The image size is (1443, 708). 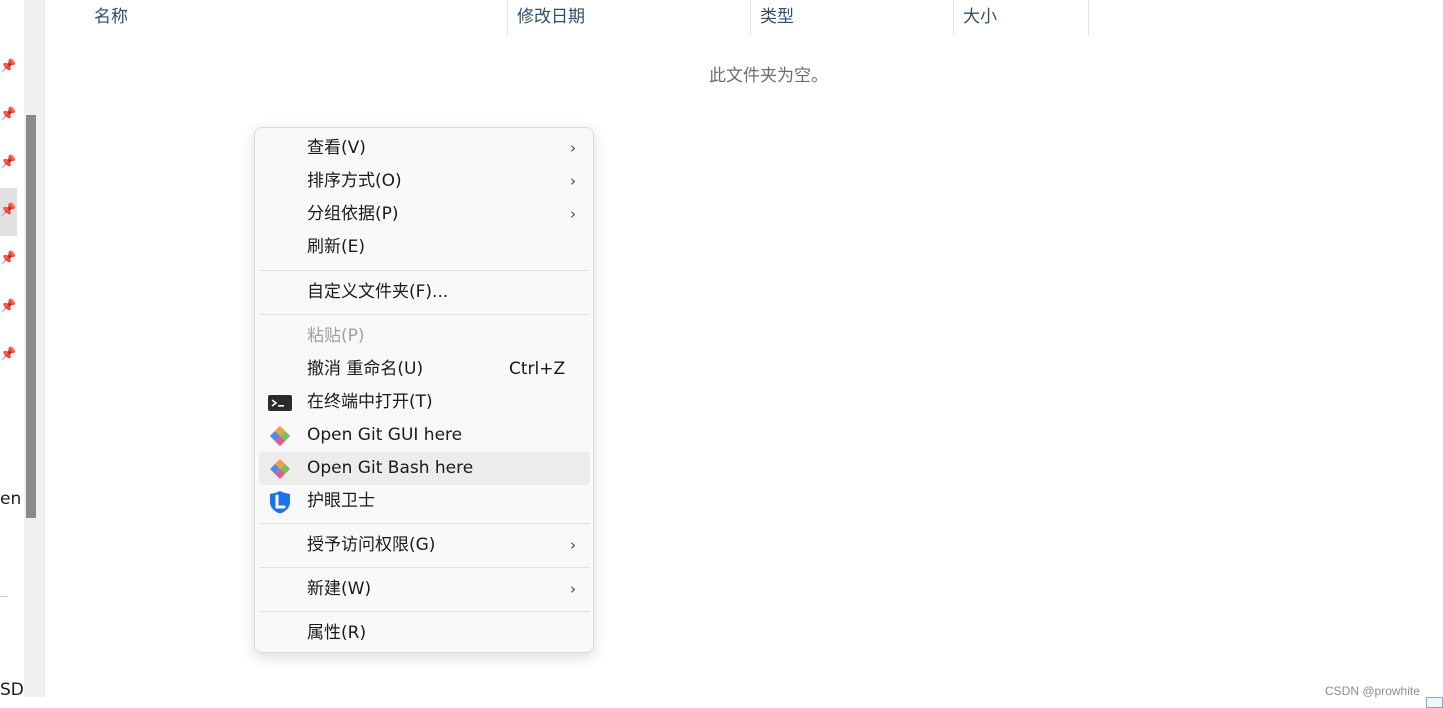 What do you see at coordinates (424, 336) in the screenshot?
I see `menu-item-paste: 粘贴(P)` at bounding box center [424, 336].